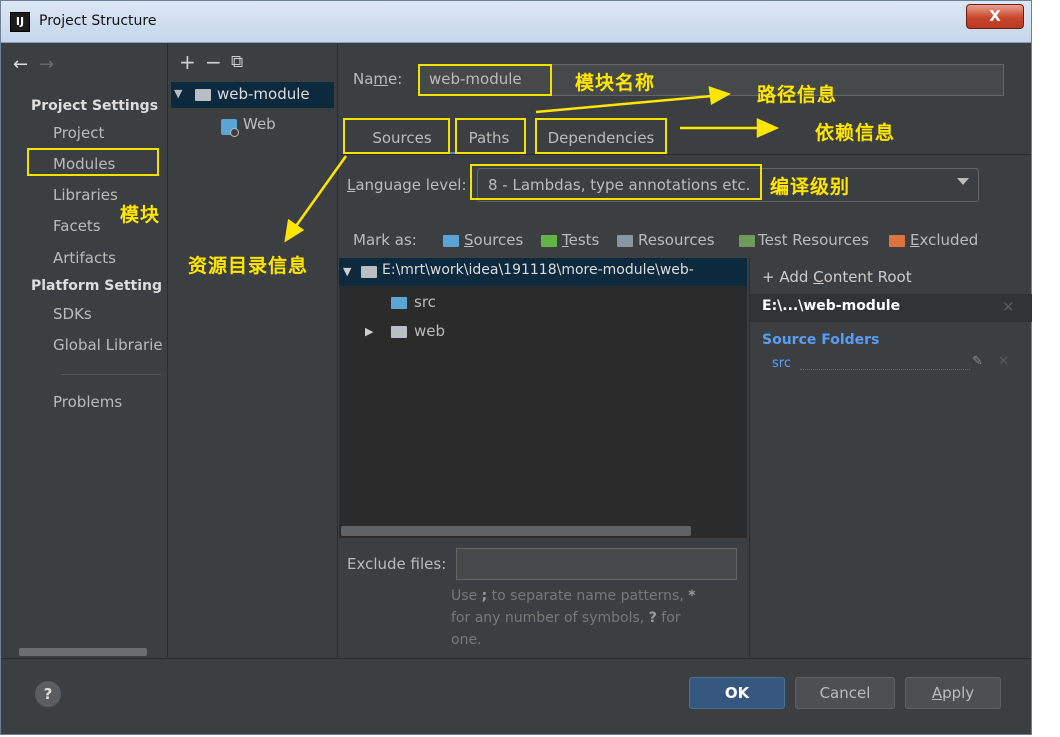 This screenshot has height=737, width=1060. I want to click on nav-item-facets: Facets, so click(77, 226).